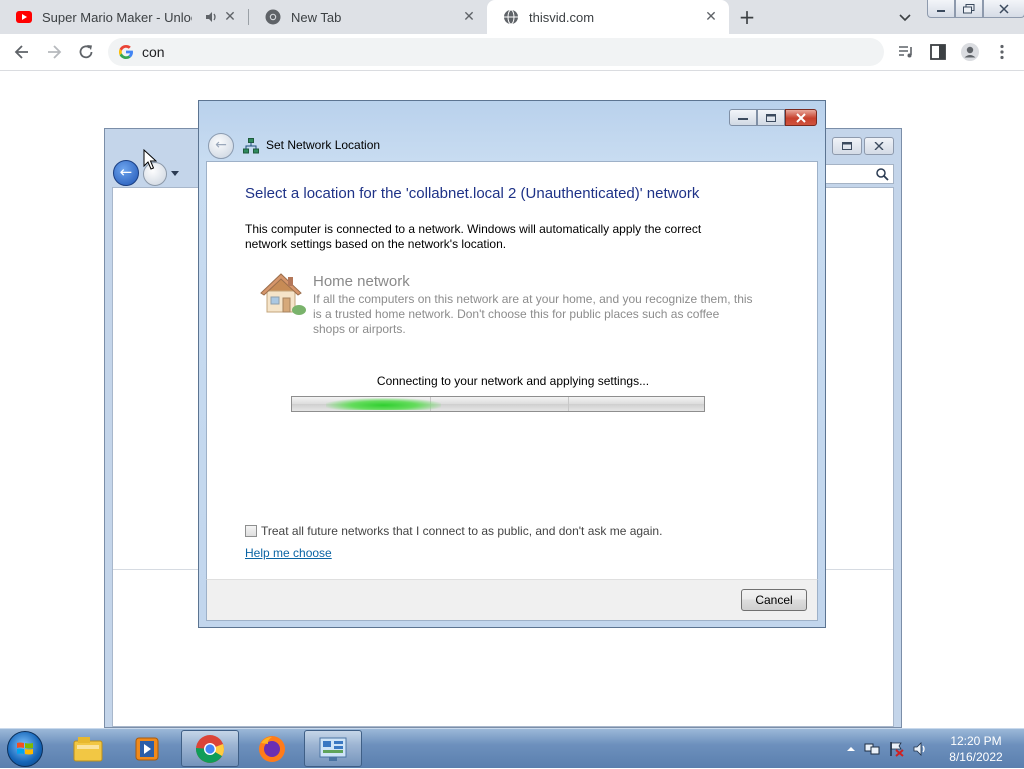  I want to click on firefox-icon, so click(272, 748).